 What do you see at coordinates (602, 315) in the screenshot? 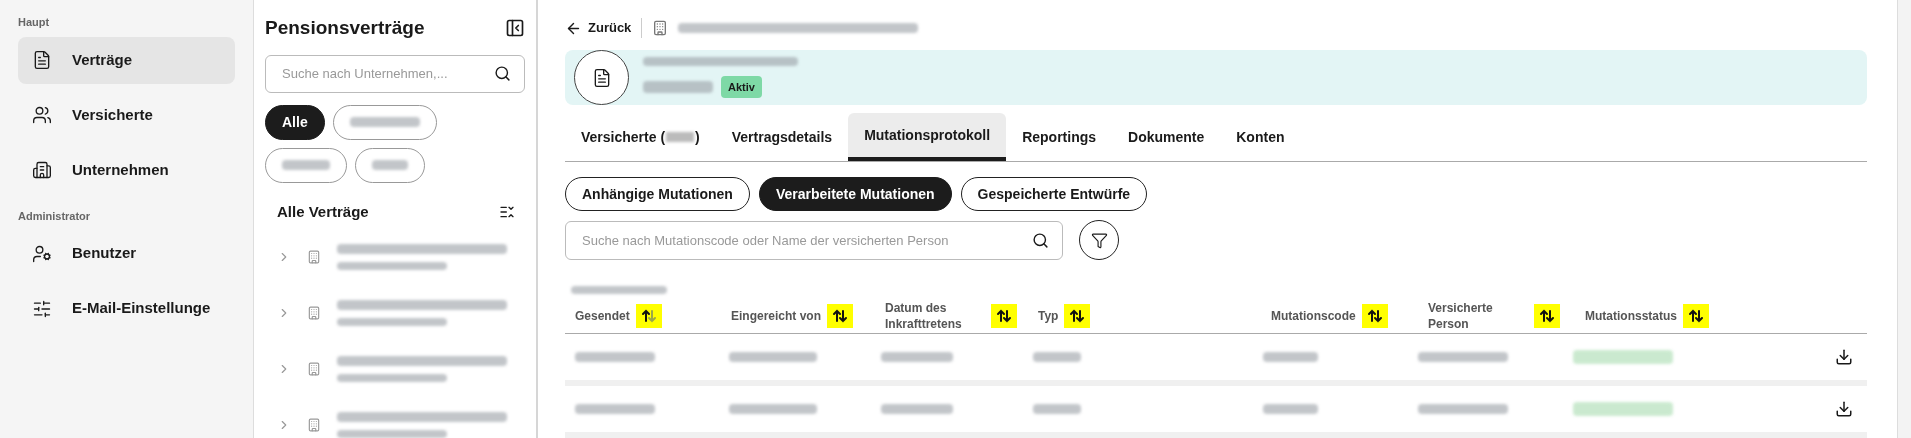
I see `column-header: Gesendet` at bounding box center [602, 315].